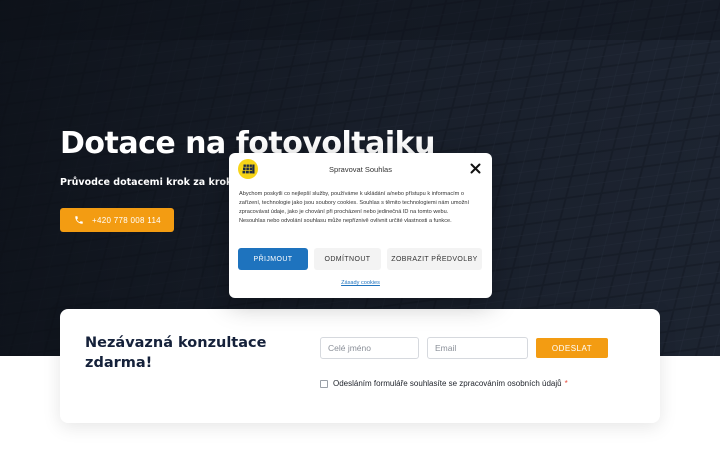  What do you see at coordinates (477, 348) in the screenshot?
I see `email-input: Email` at bounding box center [477, 348].